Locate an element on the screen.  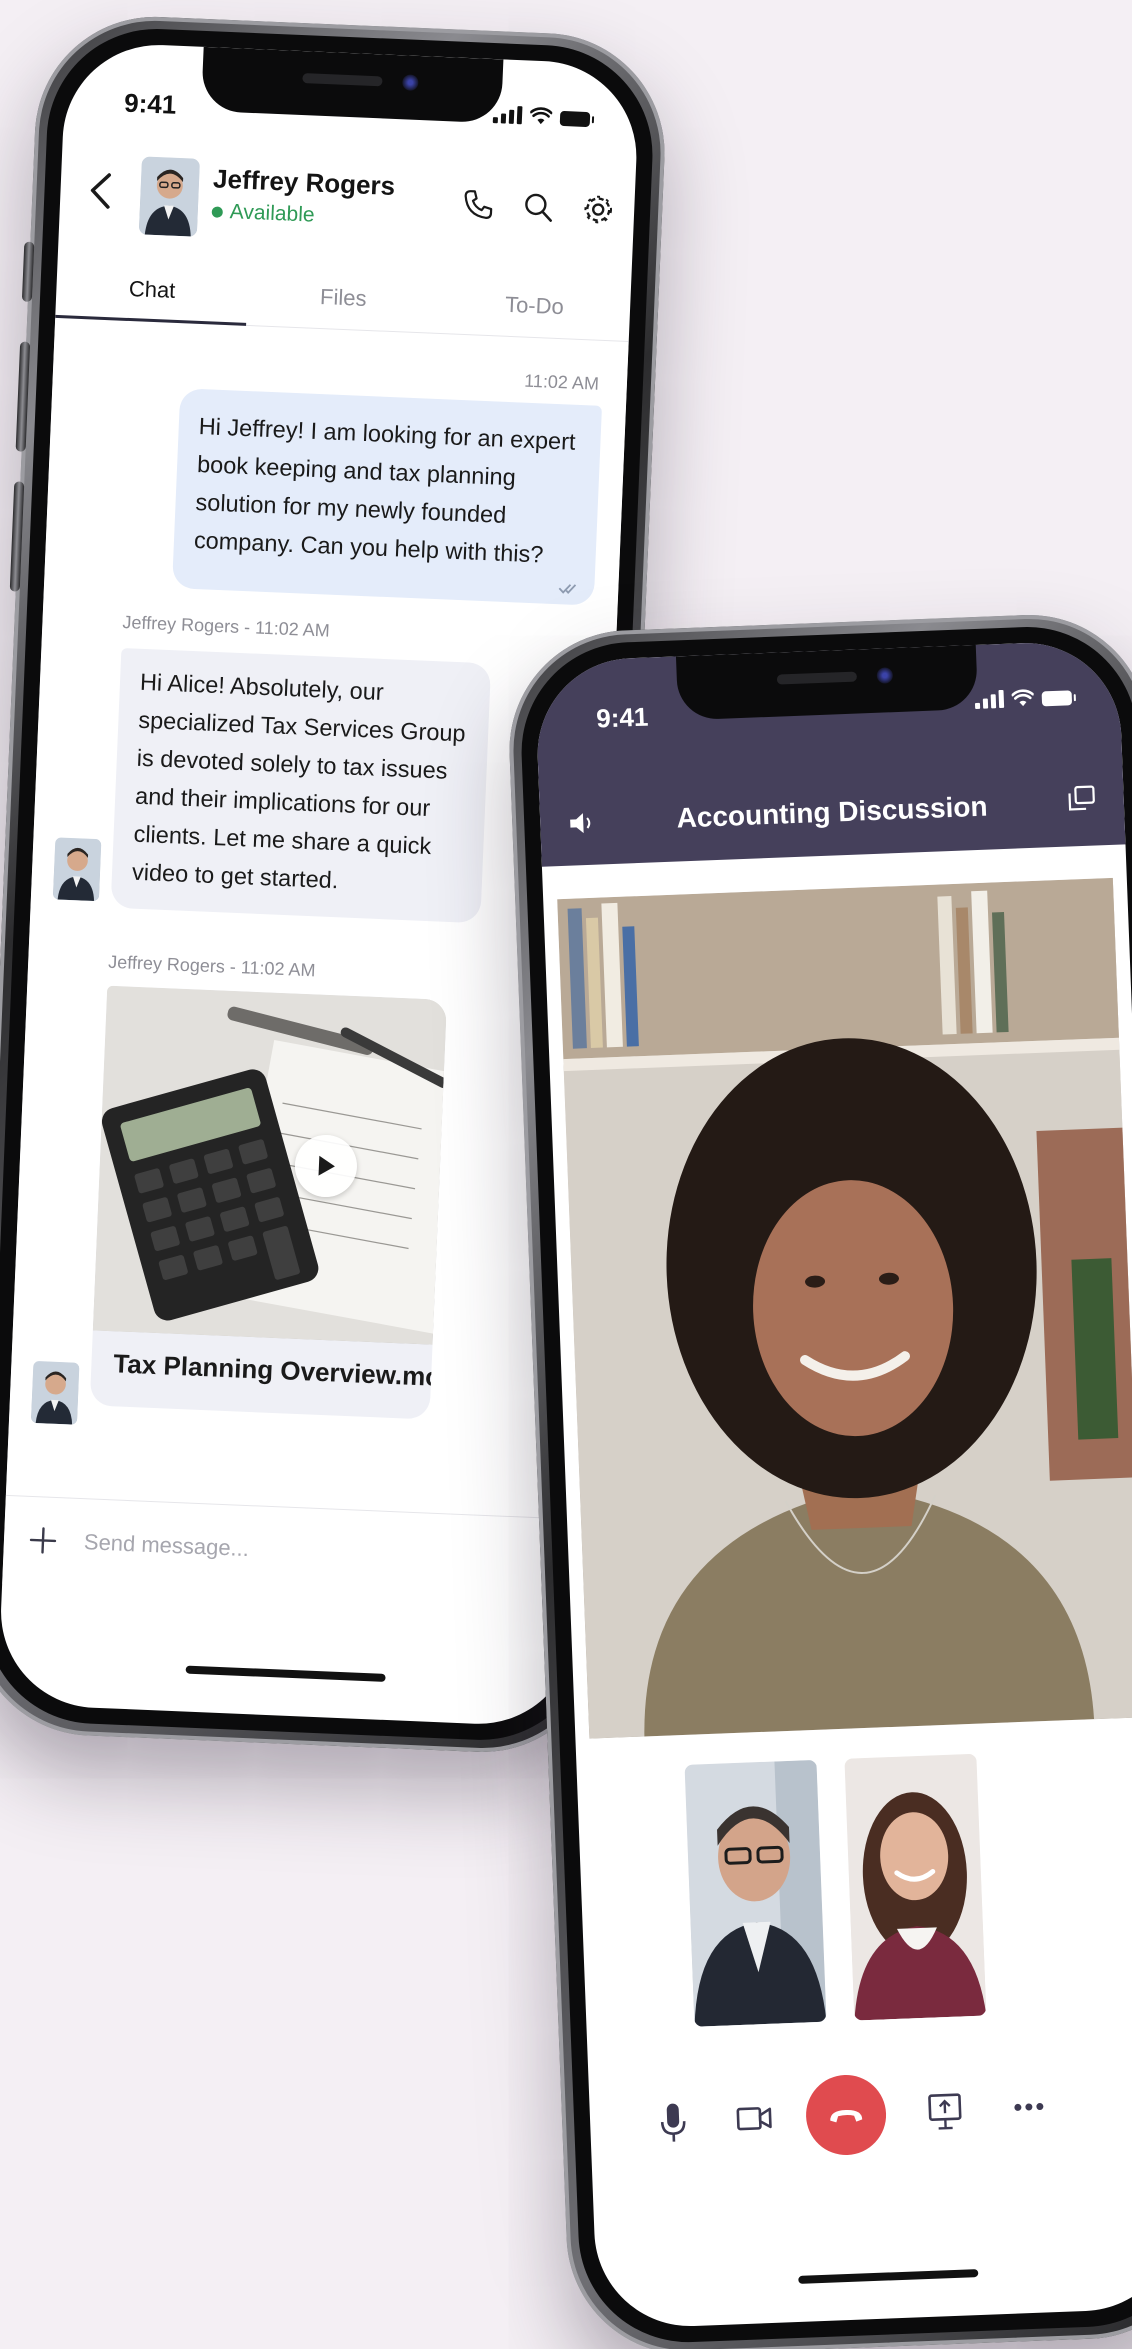
video-thumbnail is located at coordinates (269, 1165).